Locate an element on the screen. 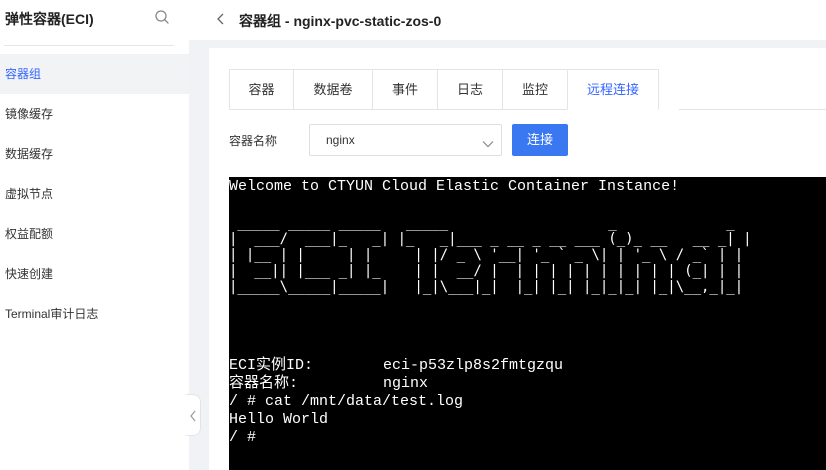  terminal-name-label: 容器名称: is located at coordinates (264, 383).